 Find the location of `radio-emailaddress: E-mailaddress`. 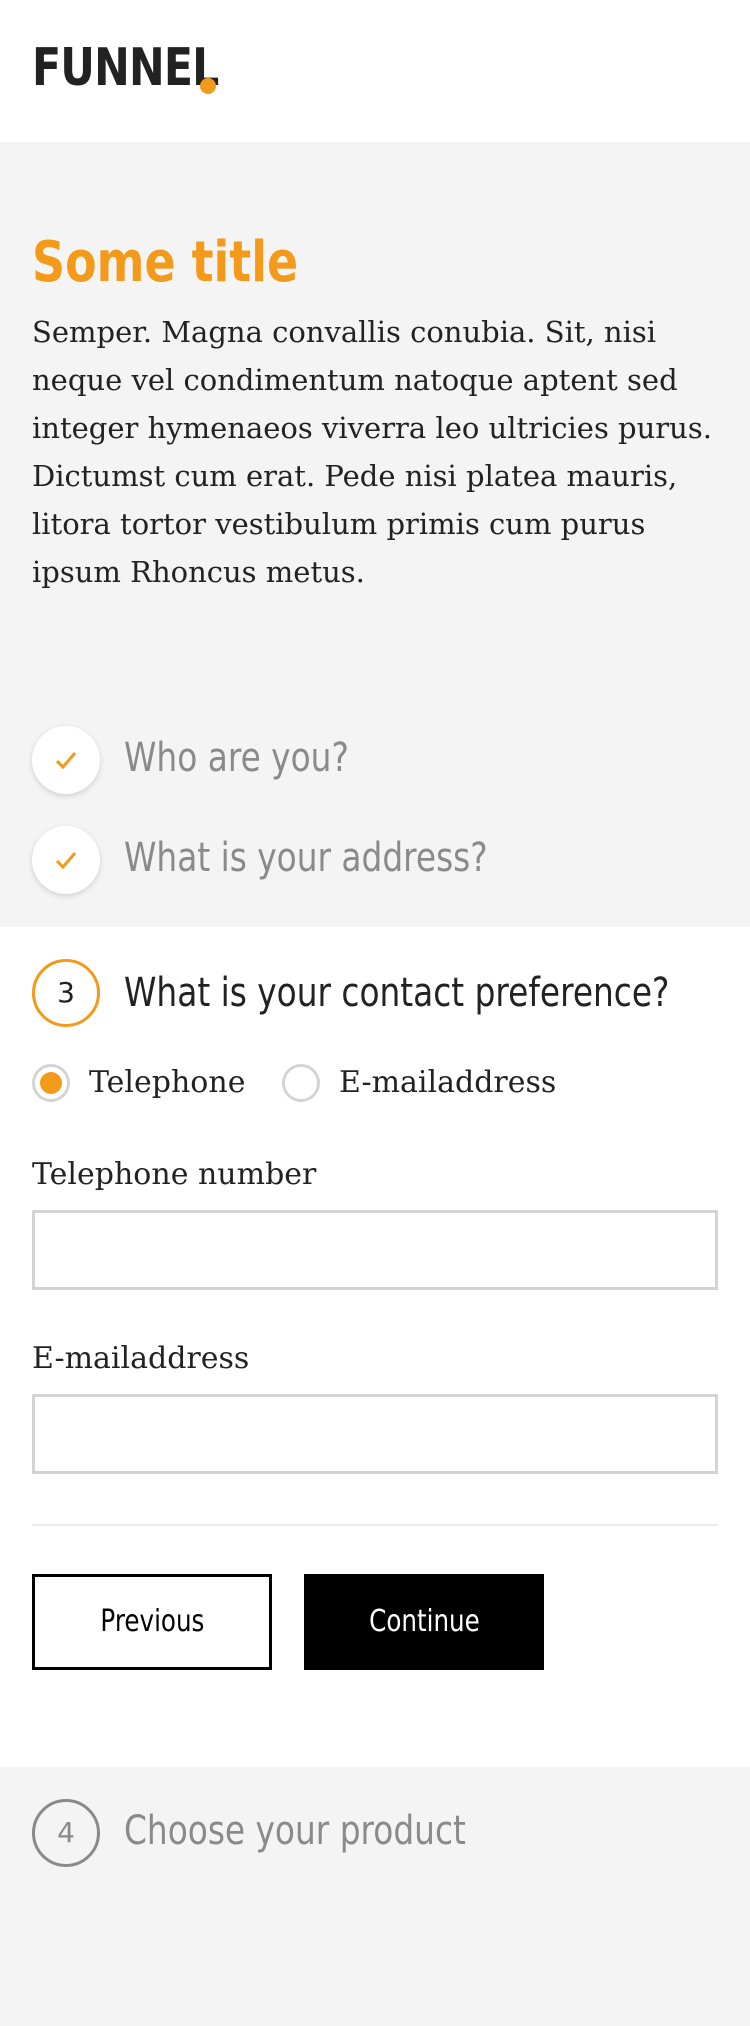

radio-emailaddress: E-mailaddress is located at coordinates (432, 1083).